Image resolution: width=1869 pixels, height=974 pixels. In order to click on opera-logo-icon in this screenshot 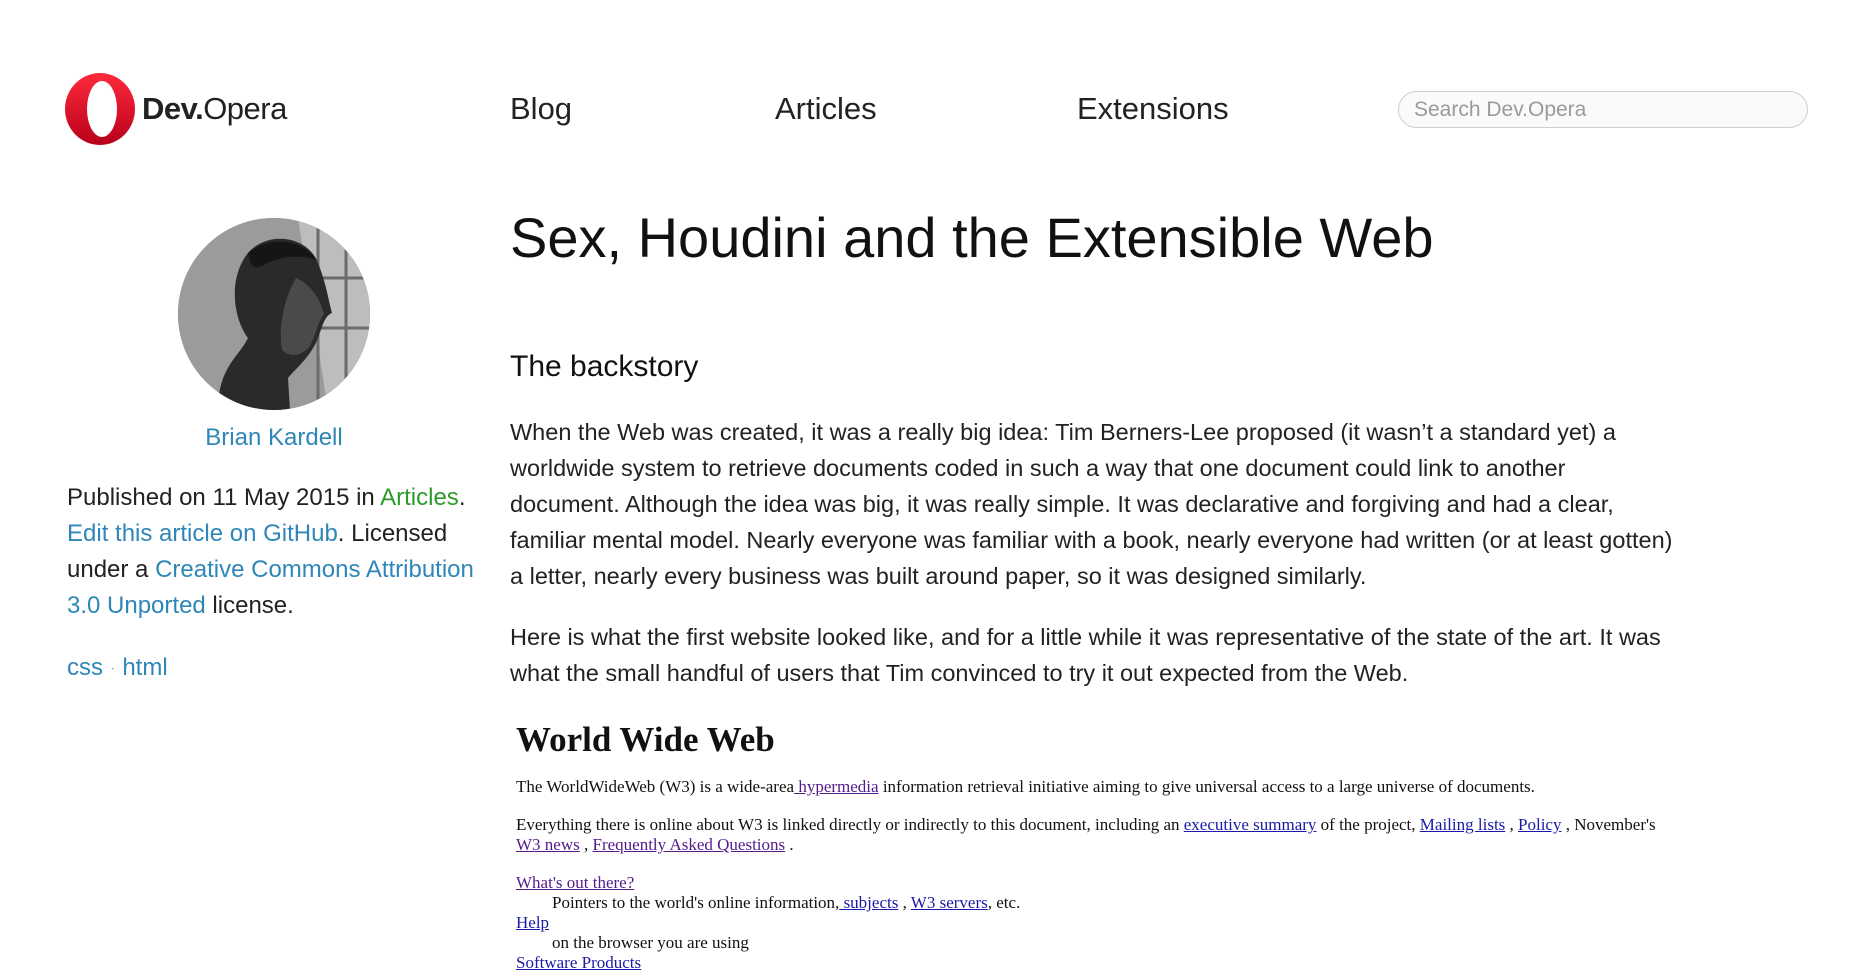, I will do `click(100, 109)`.